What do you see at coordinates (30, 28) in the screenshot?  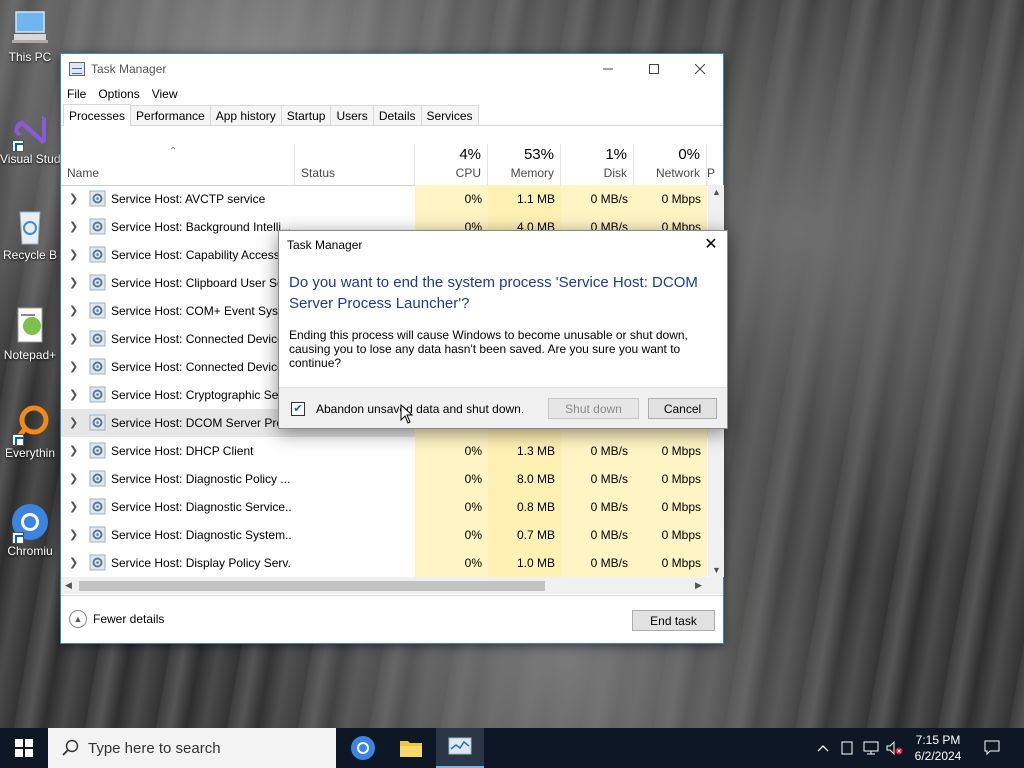 I see `computer-icon` at bounding box center [30, 28].